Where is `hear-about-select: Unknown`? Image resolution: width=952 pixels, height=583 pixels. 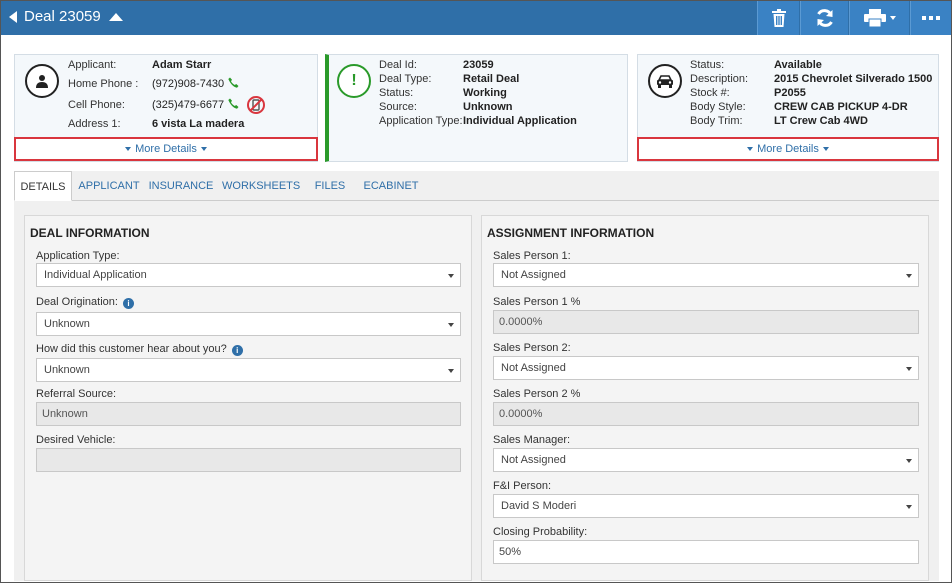 hear-about-select: Unknown is located at coordinates (248, 370).